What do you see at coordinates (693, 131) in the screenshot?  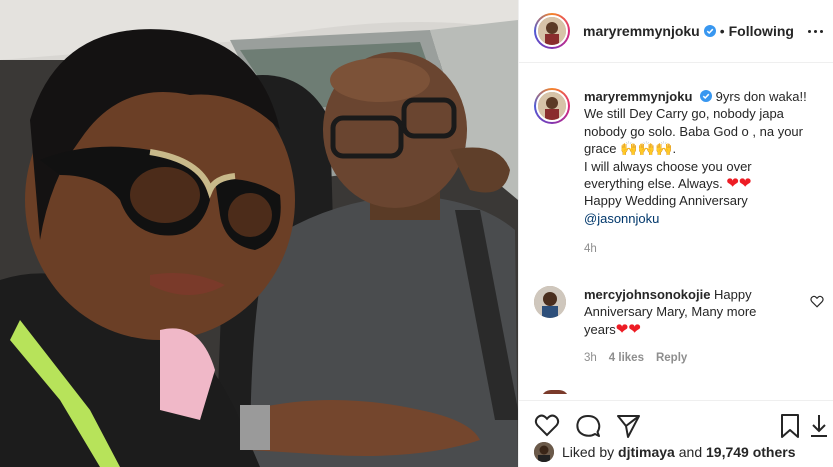 I see `caption-text-line3: nobody go solo. Baba God o , na your` at bounding box center [693, 131].